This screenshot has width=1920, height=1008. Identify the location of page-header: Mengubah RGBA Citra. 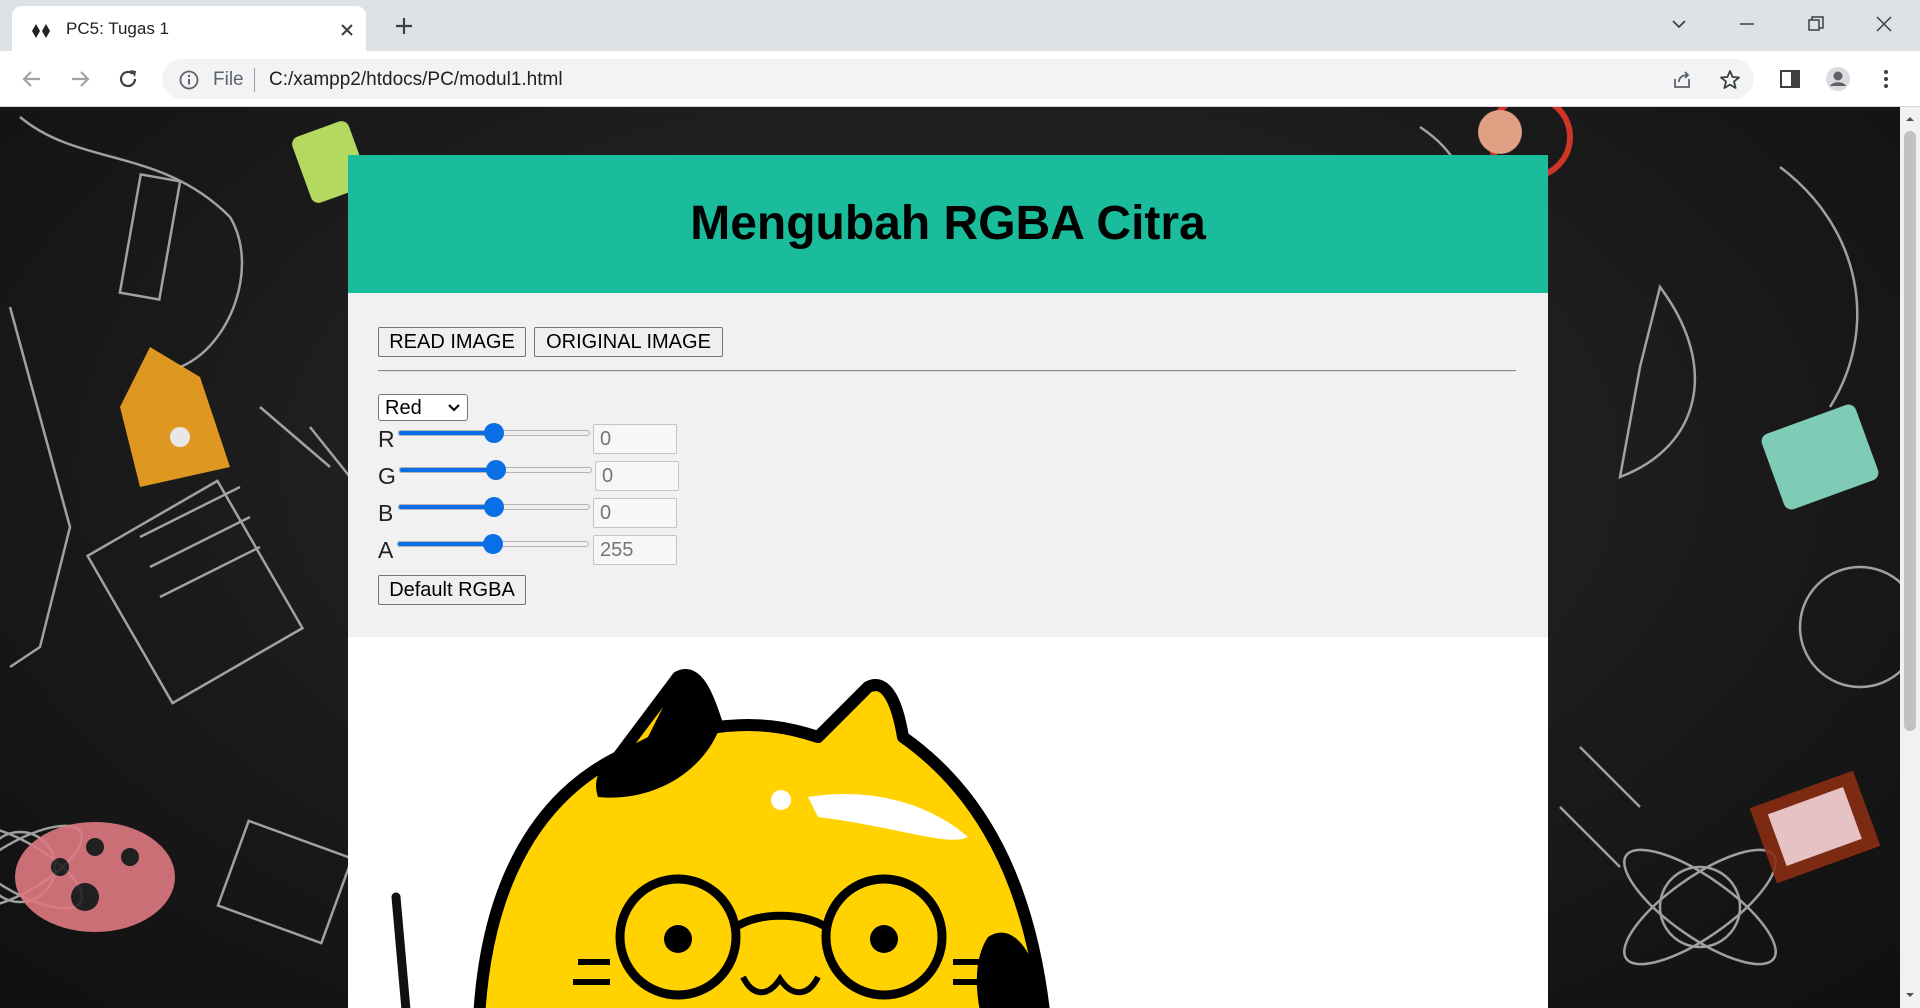
(948, 224).